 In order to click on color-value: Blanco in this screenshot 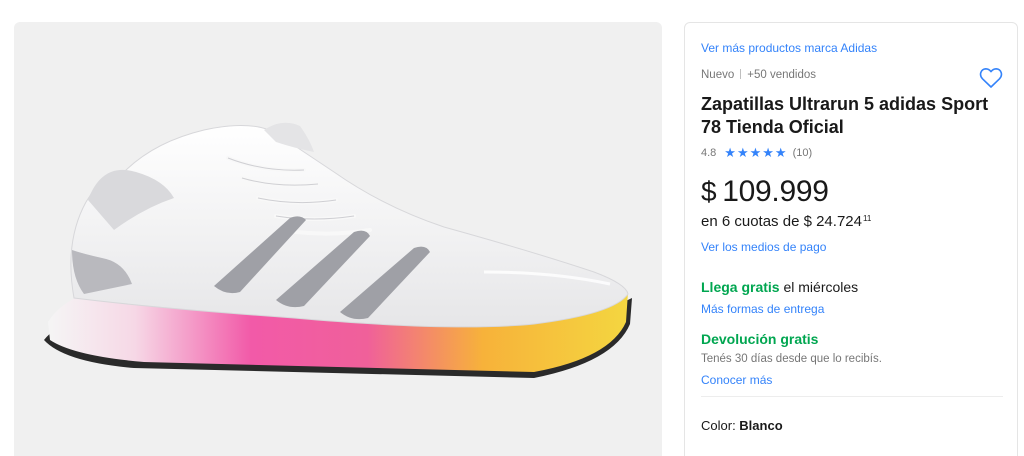, I will do `click(761, 425)`.